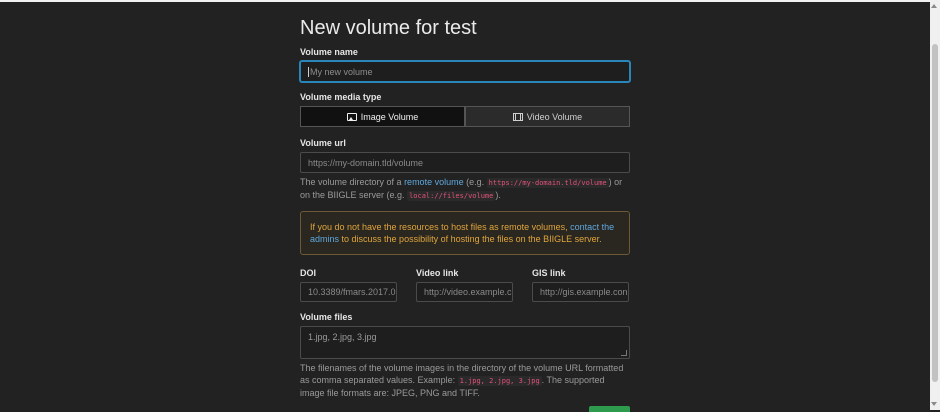 This screenshot has width=940, height=412. Describe the element at coordinates (351, 182) in the screenshot. I see `help-text: The volume directory of a` at that location.